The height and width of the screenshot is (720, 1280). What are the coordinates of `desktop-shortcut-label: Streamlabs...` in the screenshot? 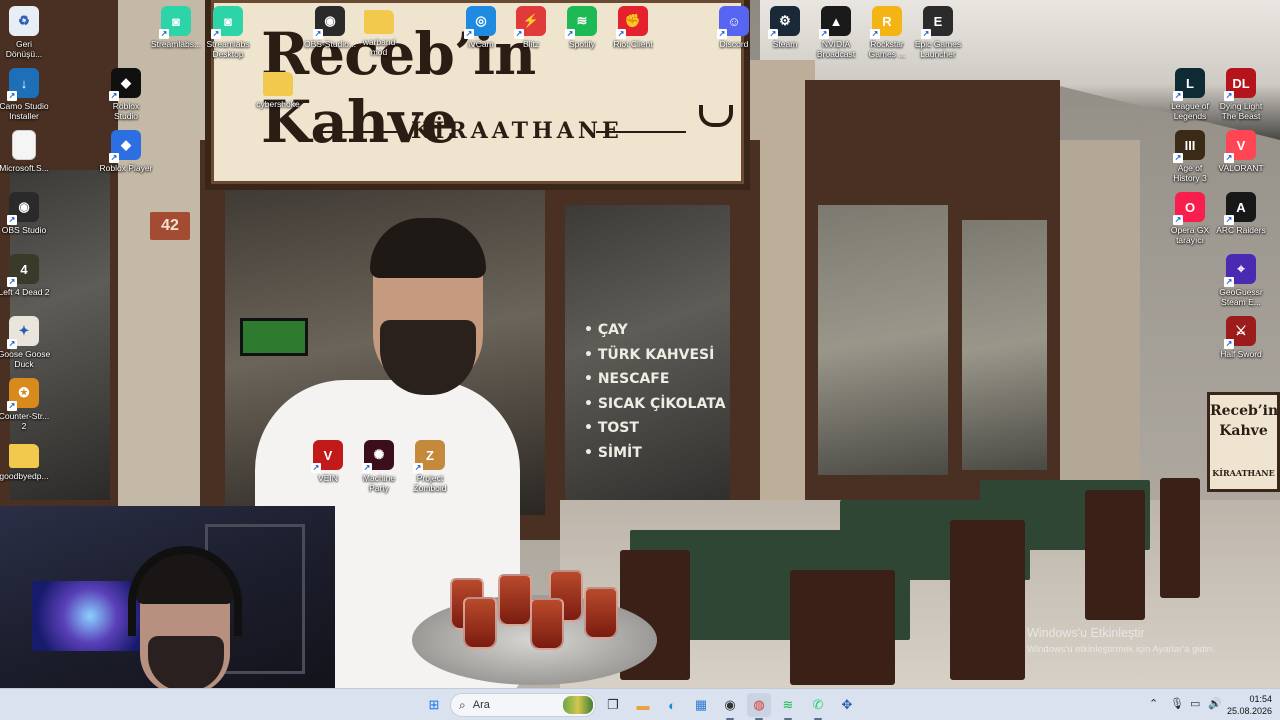 It's located at (176, 44).